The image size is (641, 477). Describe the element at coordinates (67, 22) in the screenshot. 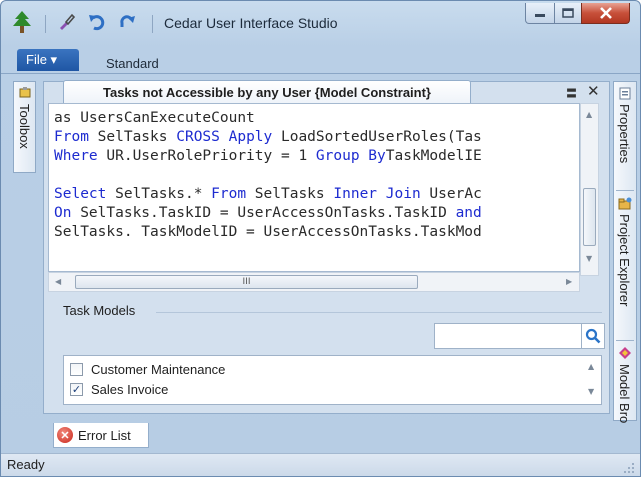

I see `brush-icon` at that location.